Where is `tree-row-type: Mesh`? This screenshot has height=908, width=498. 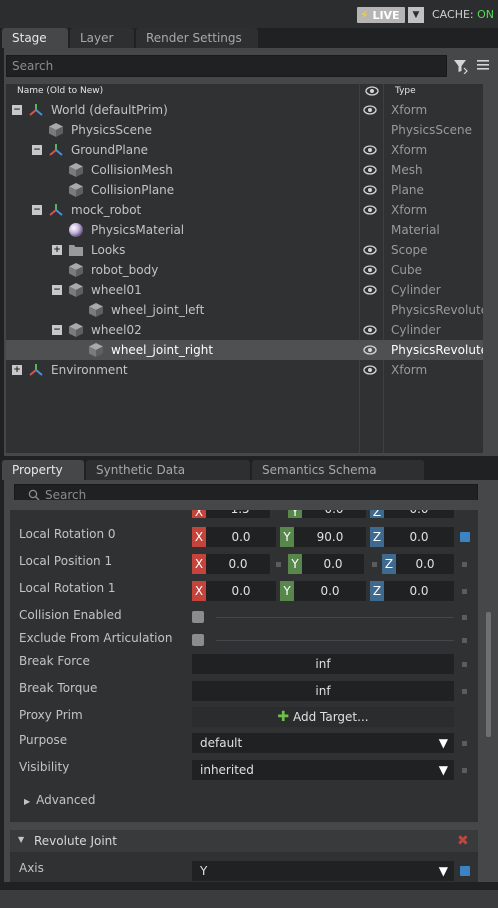
tree-row-type: Mesh is located at coordinates (407, 170).